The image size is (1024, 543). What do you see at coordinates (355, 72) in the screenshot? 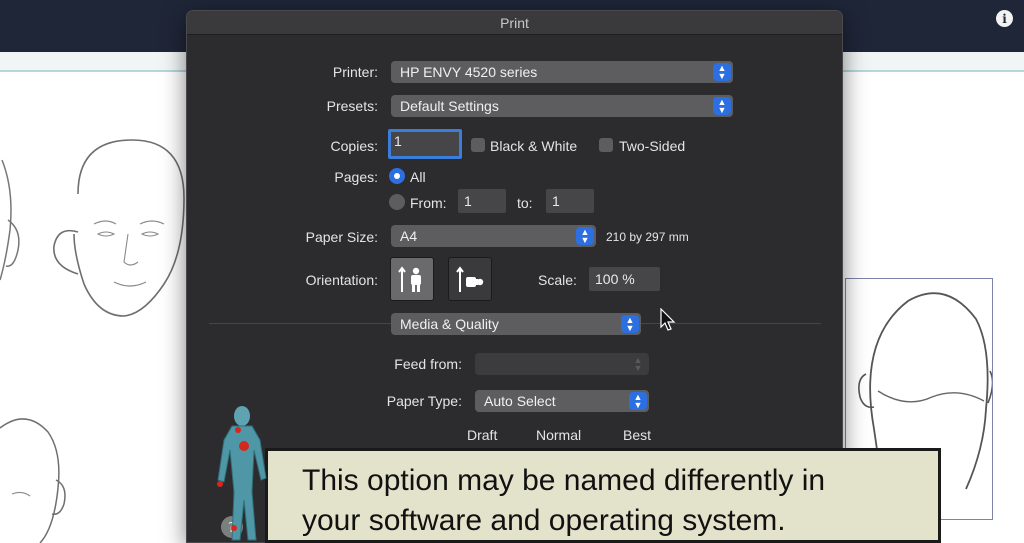
I see `printer-label: Printer:` at bounding box center [355, 72].